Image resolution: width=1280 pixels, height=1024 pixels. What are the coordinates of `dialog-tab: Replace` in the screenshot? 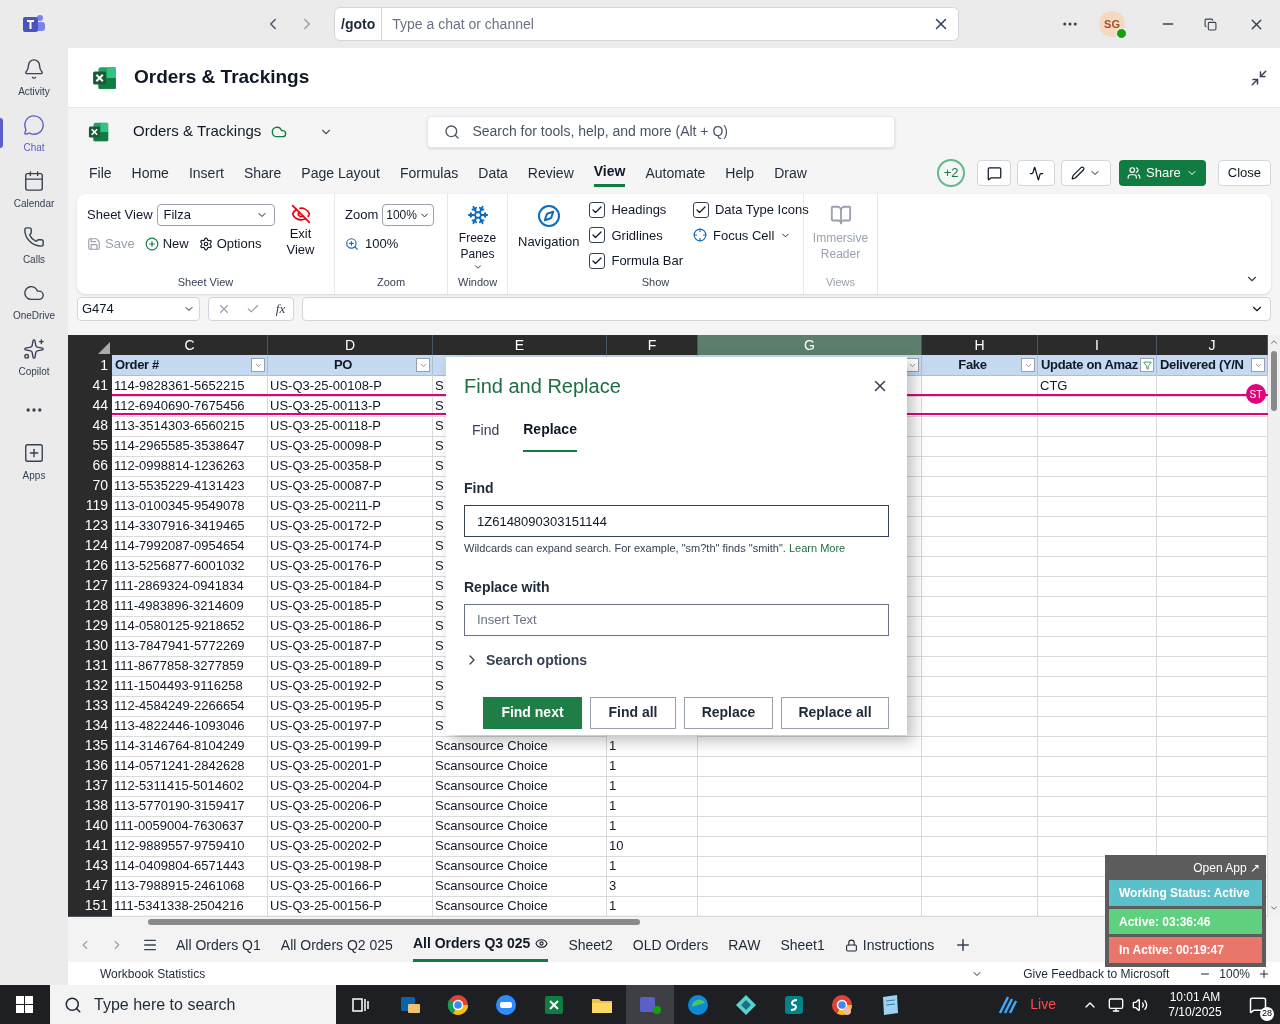 It's located at (550, 435).